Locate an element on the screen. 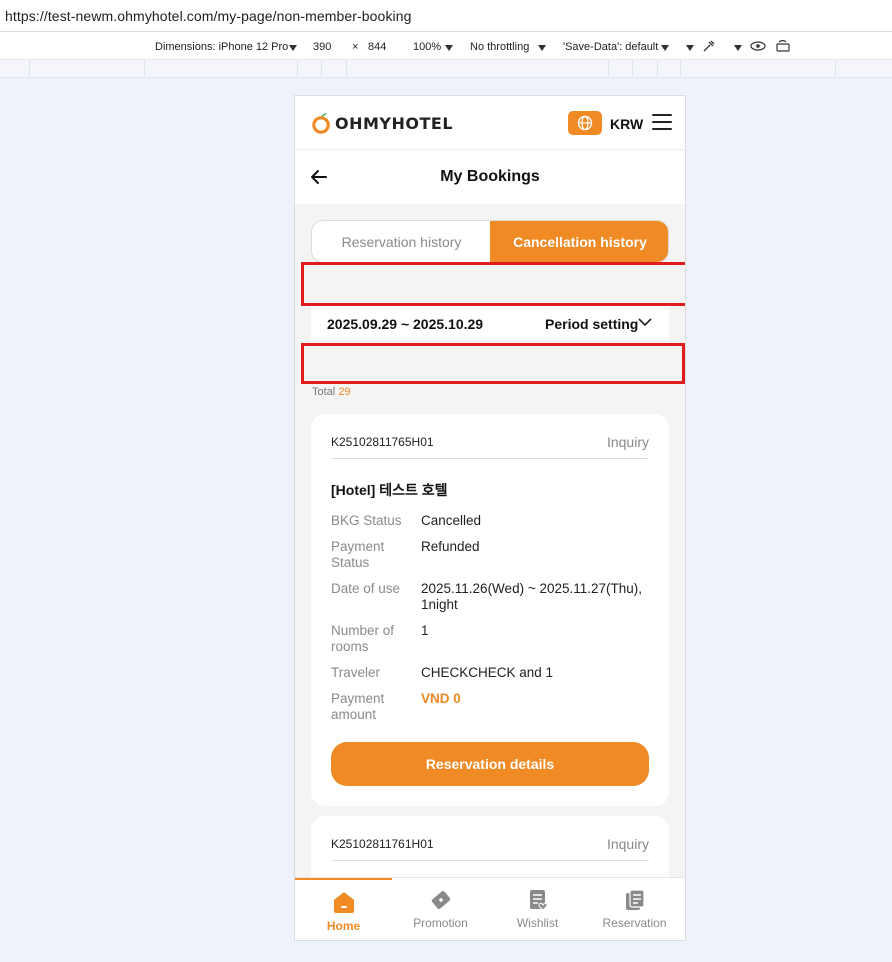 The image size is (892, 962). nav-reservation: Reservation is located at coordinates (634, 909).